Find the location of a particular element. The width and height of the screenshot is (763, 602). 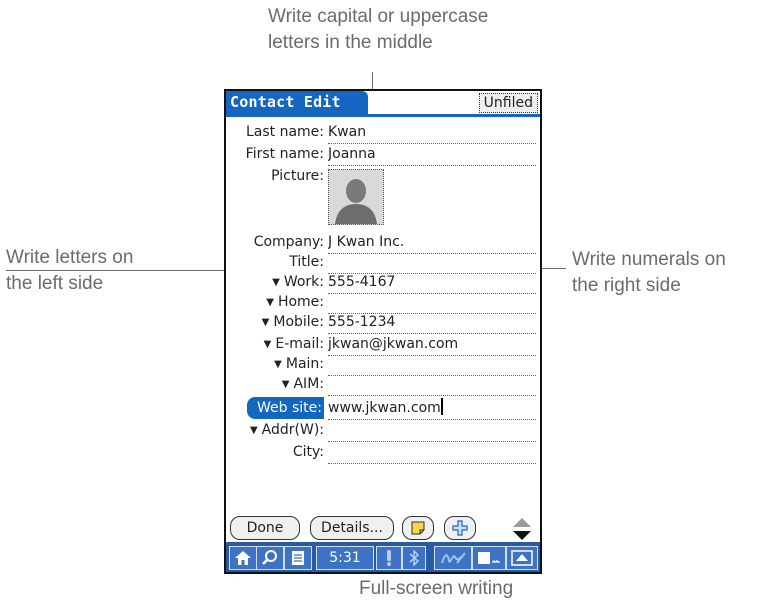

scroll-up-down-icon is located at coordinates (522, 529).